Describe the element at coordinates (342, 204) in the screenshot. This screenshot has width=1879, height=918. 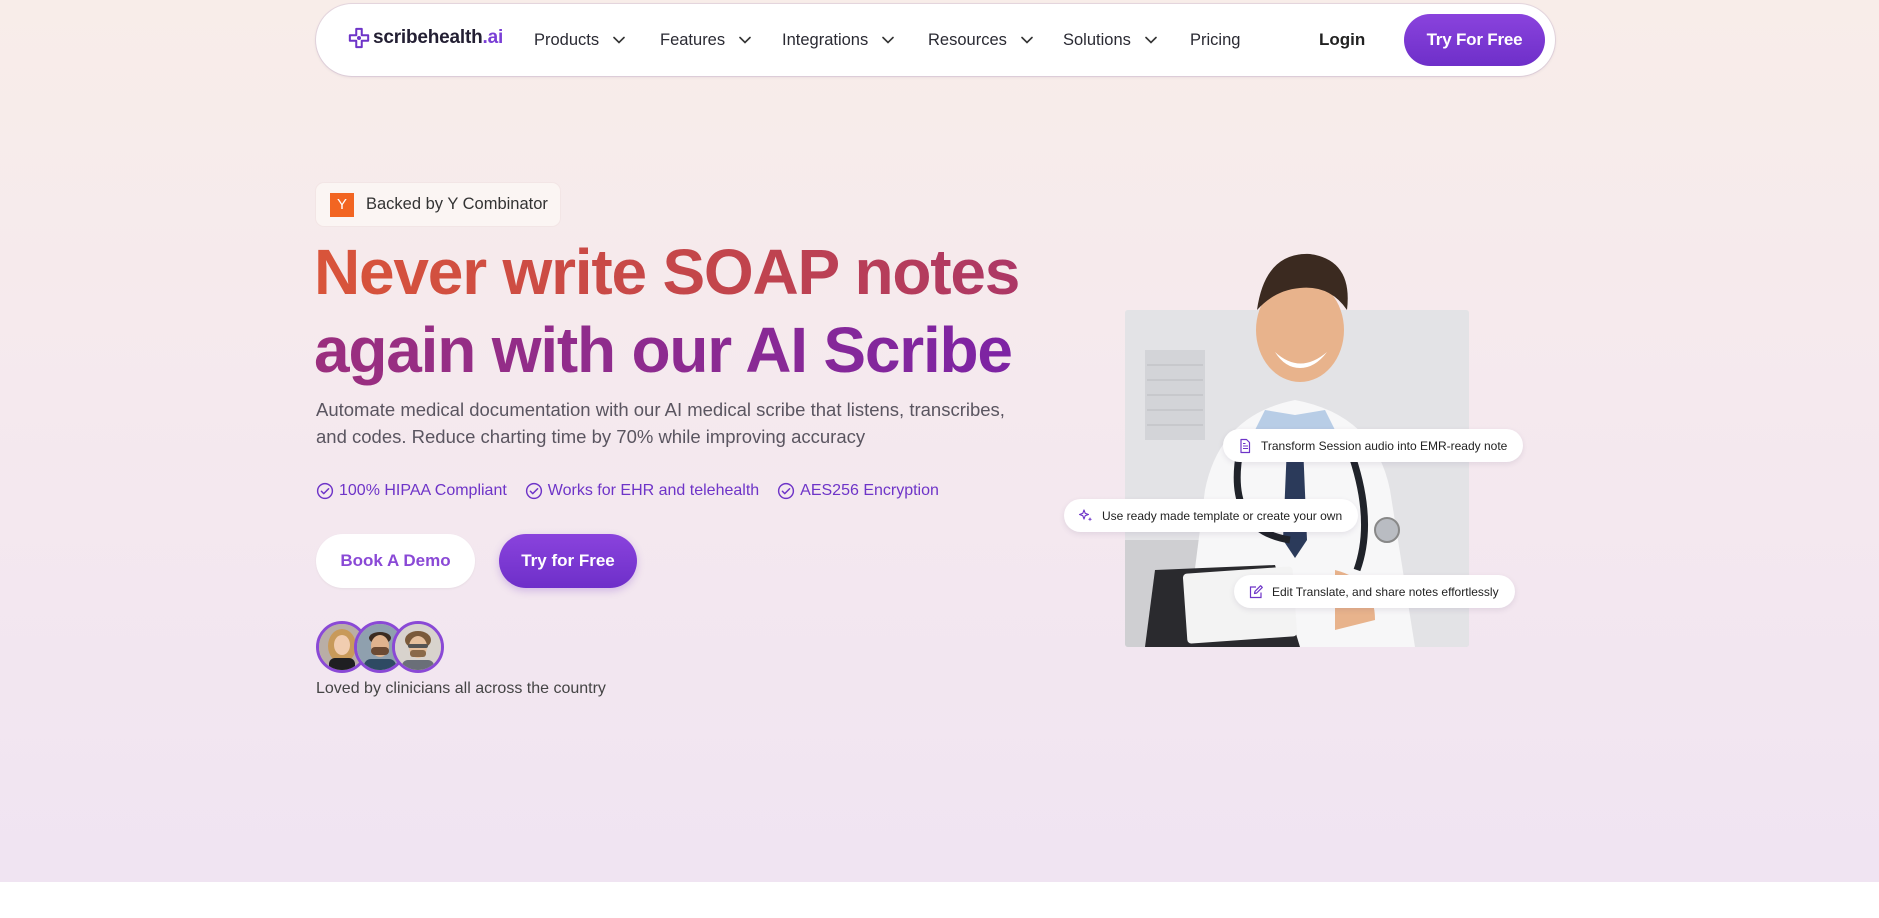
I see `y-combinator-logo-icon: Y` at that location.